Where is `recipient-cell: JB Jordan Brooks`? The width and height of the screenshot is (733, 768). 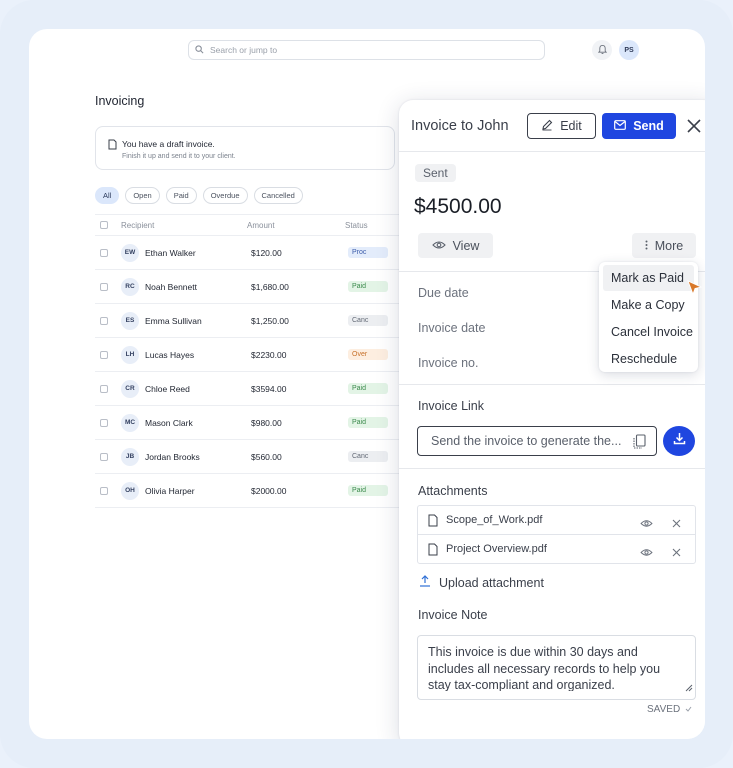
recipient-cell: JB Jordan Brooks is located at coordinates (160, 456).